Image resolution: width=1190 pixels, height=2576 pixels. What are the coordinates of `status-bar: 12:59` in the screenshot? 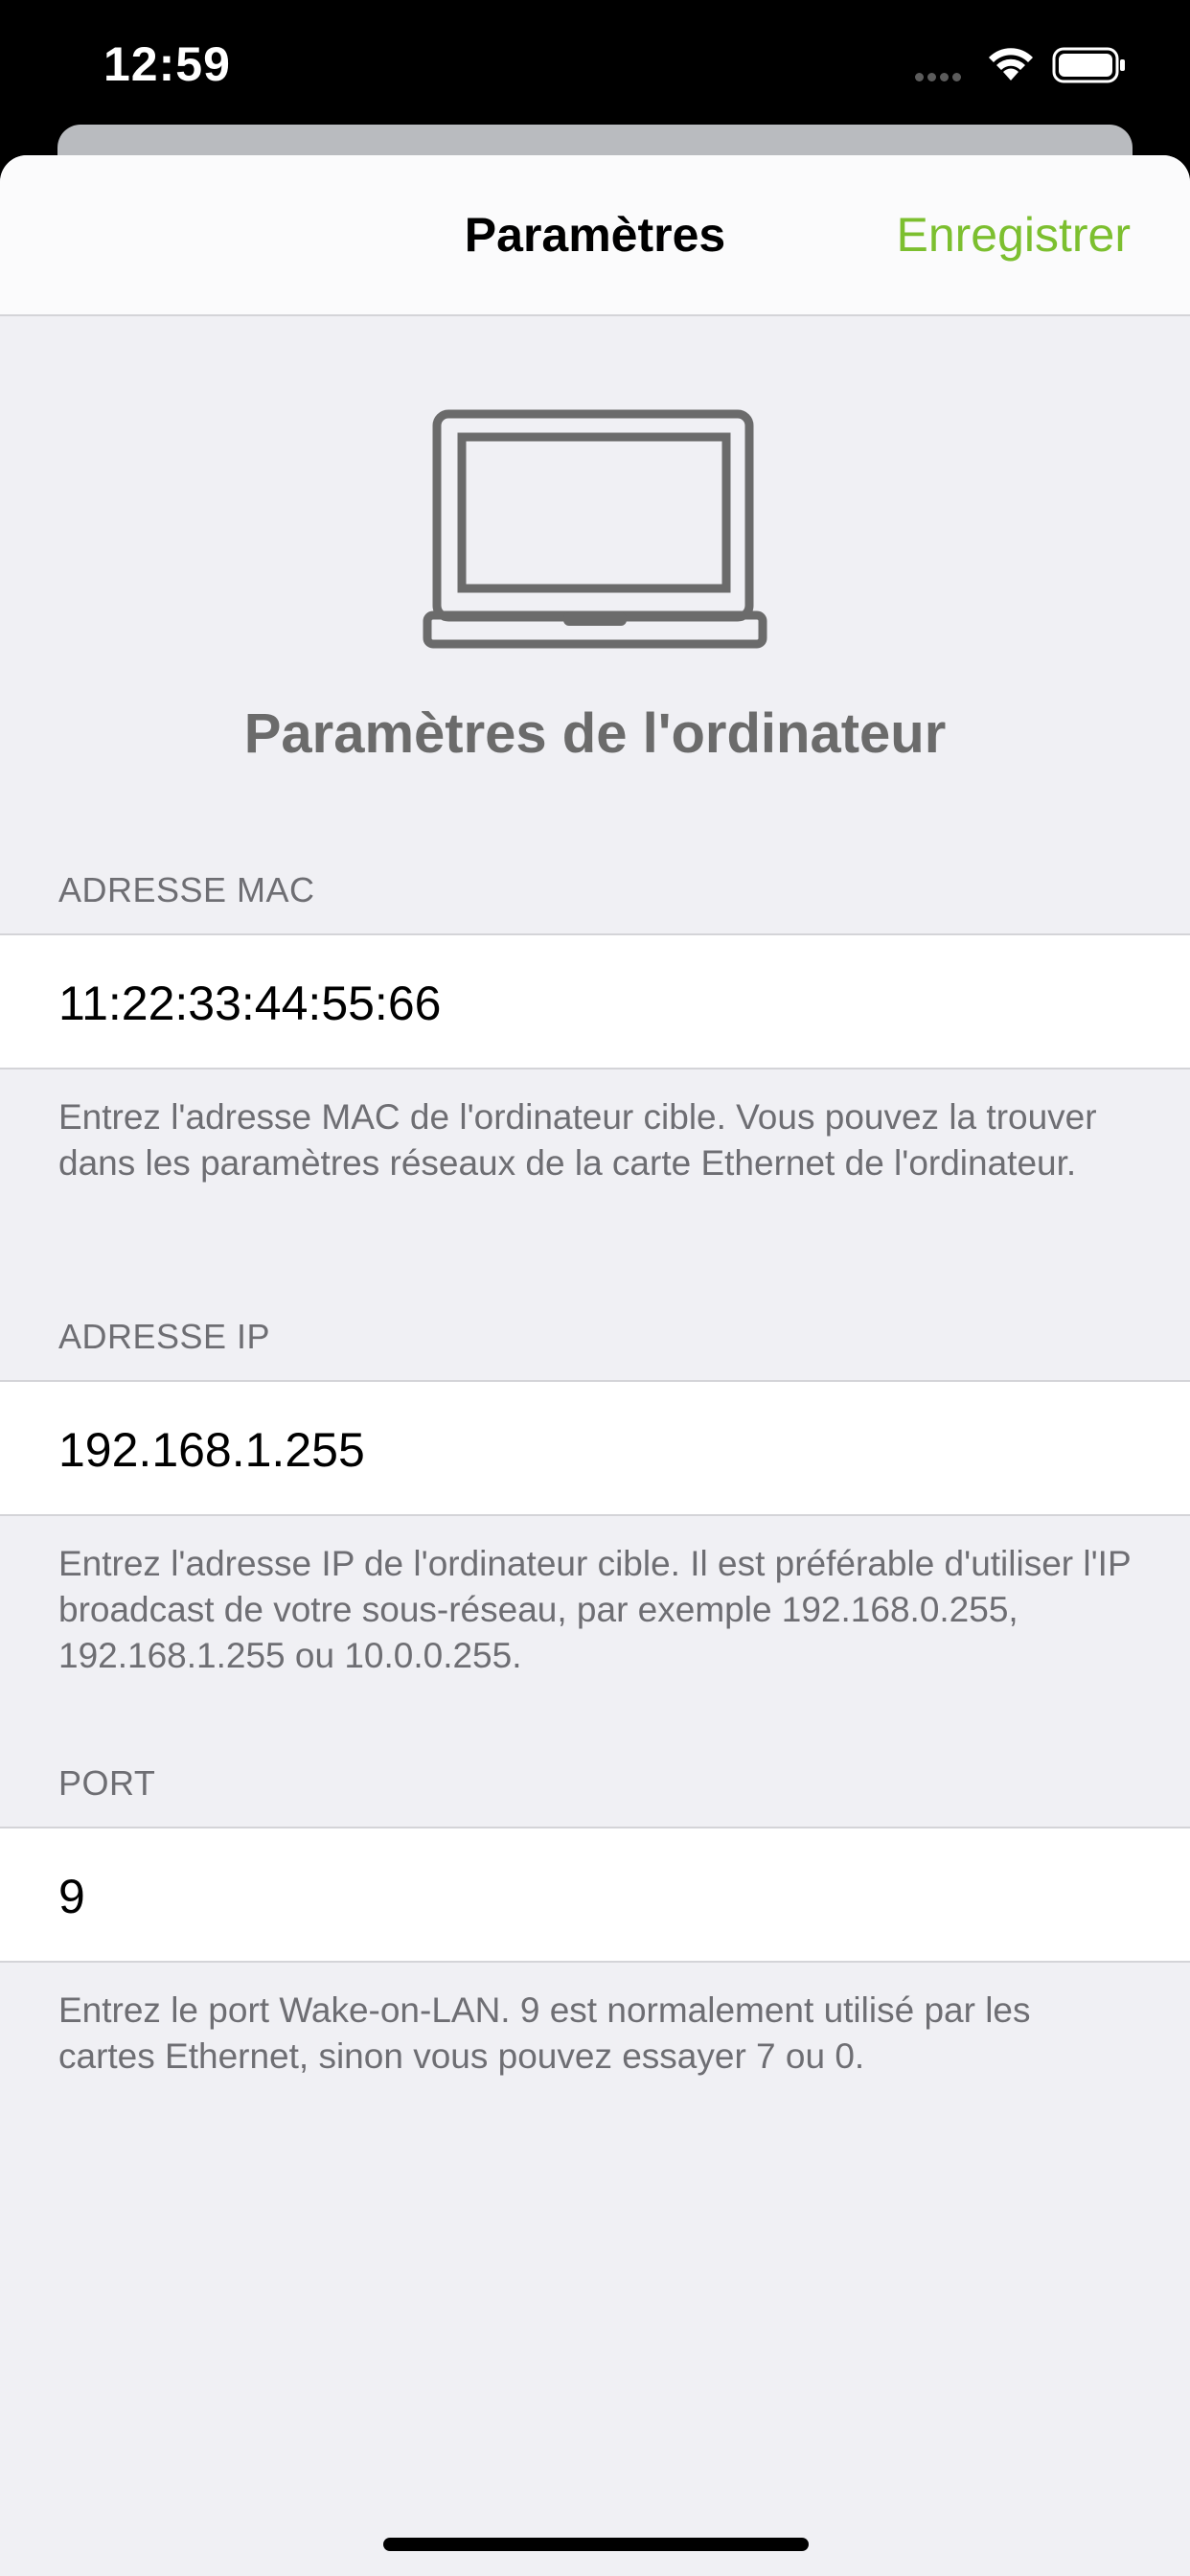 It's located at (595, 72).